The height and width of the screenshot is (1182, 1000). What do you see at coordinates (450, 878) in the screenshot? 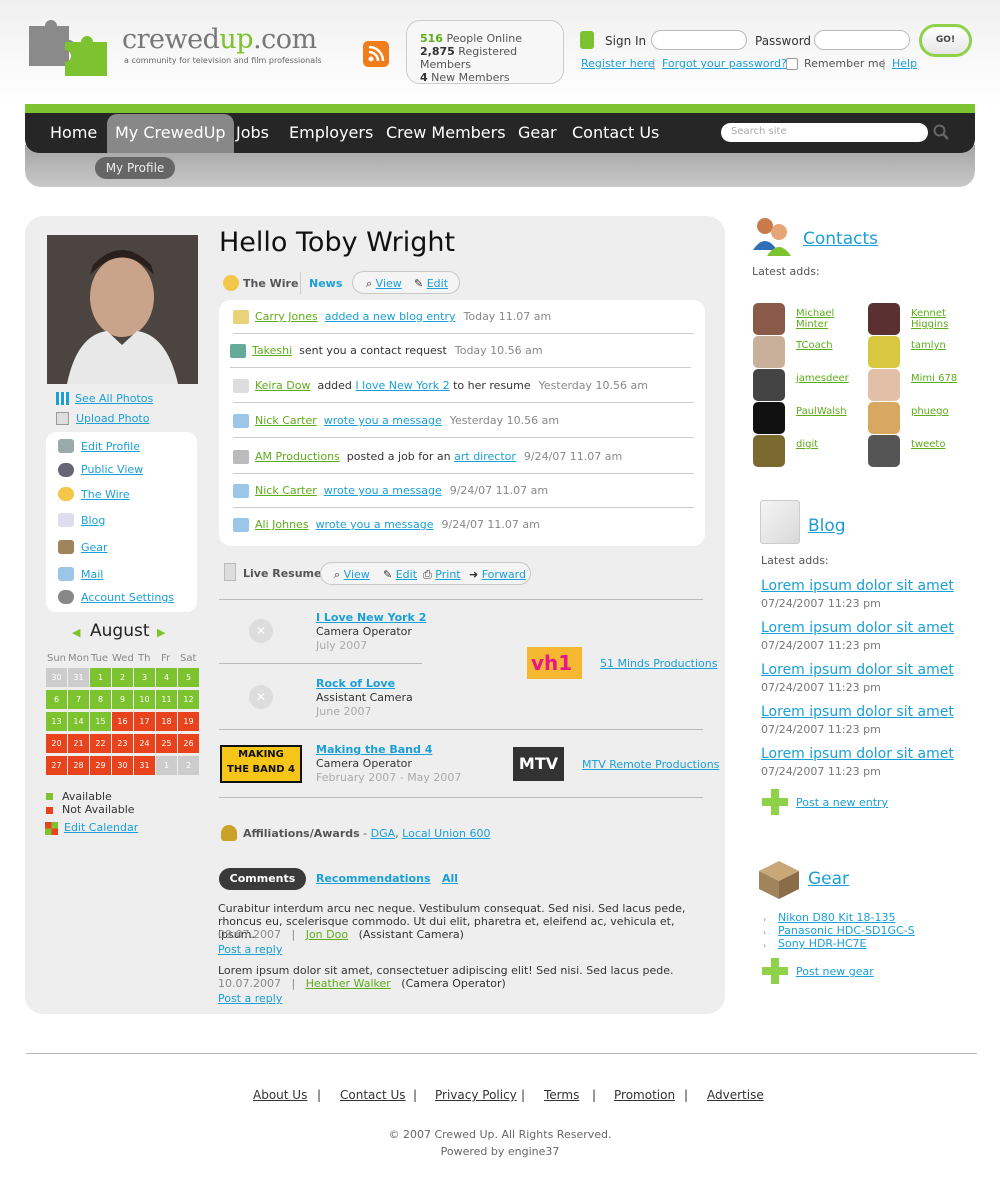
I see `tab-all: All` at bounding box center [450, 878].